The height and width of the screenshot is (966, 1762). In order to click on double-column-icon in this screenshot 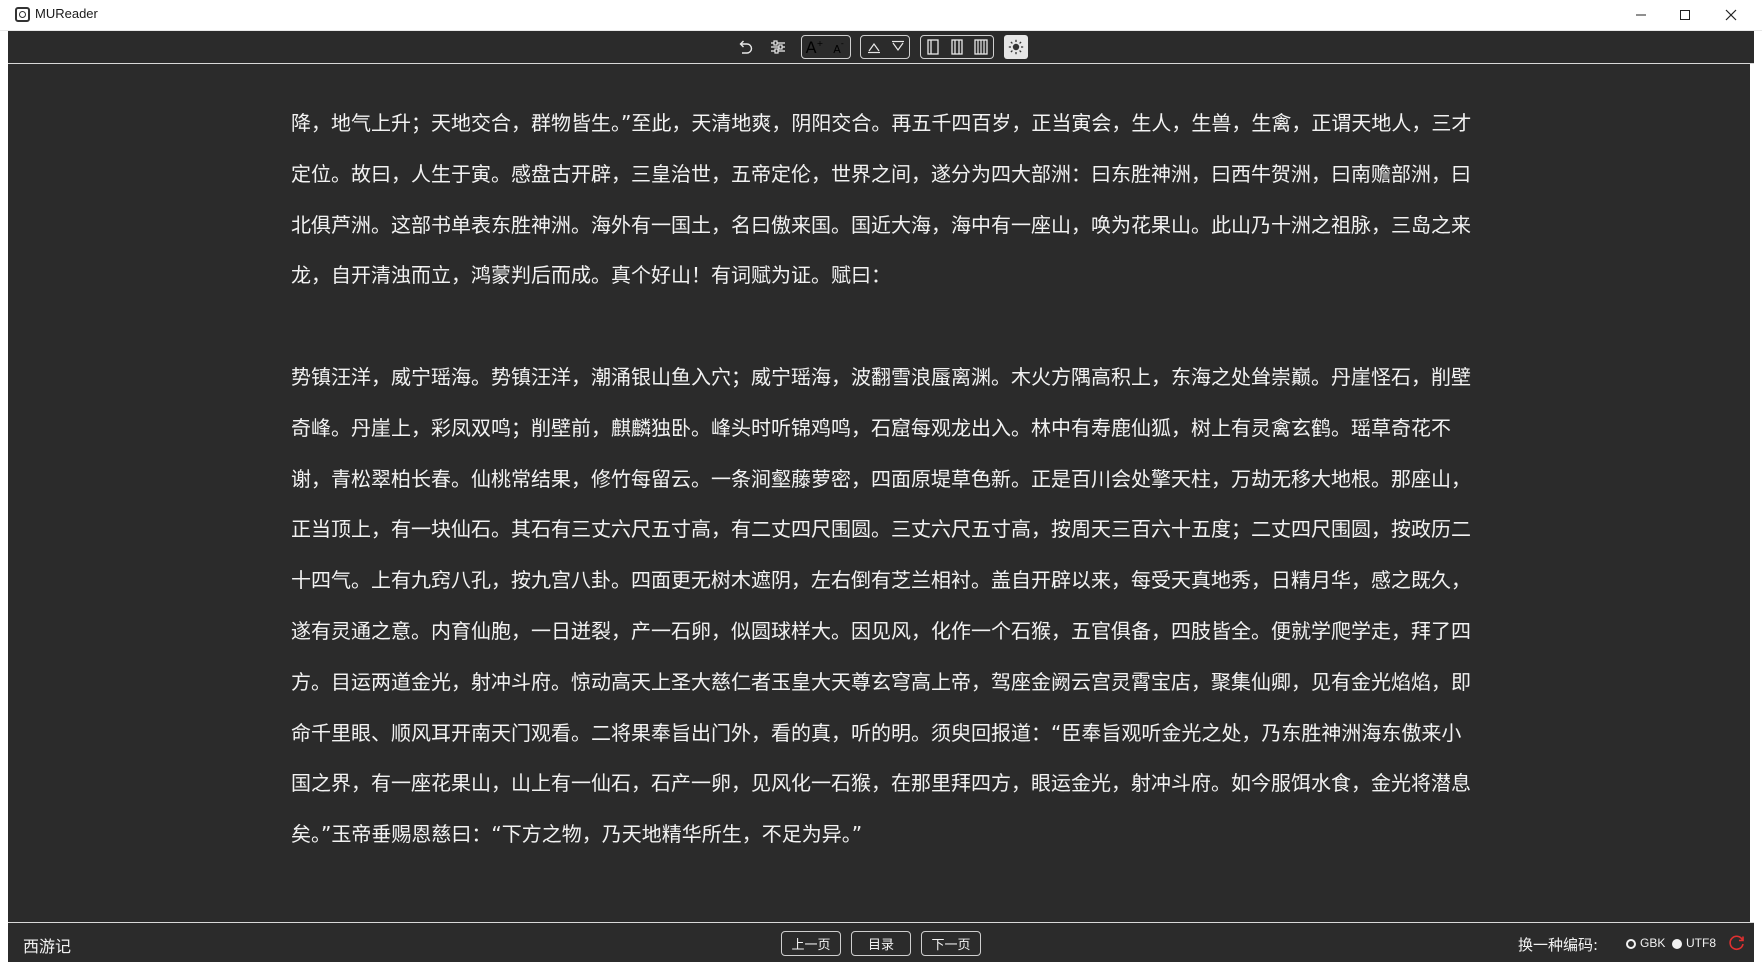, I will do `click(957, 47)`.